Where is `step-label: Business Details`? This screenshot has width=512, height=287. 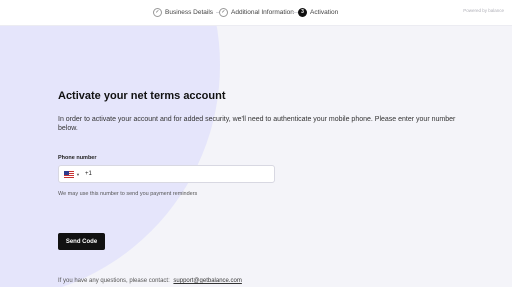 step-label: Business Details is located at coordinates (189, 12).